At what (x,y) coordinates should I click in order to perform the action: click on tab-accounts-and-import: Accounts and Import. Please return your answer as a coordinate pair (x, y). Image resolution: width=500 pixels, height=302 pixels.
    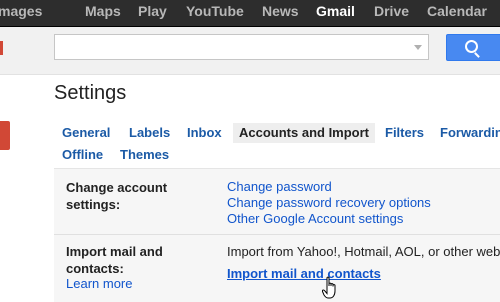
    Looking at the image, I should click on (304, 133).